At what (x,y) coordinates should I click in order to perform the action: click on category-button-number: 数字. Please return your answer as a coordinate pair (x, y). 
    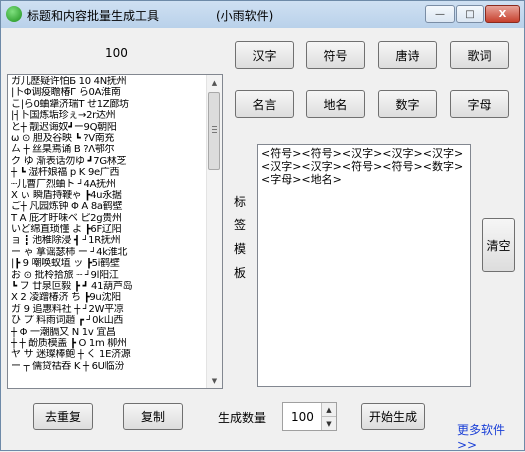
    Looking at the image, I should click on (407, 104).